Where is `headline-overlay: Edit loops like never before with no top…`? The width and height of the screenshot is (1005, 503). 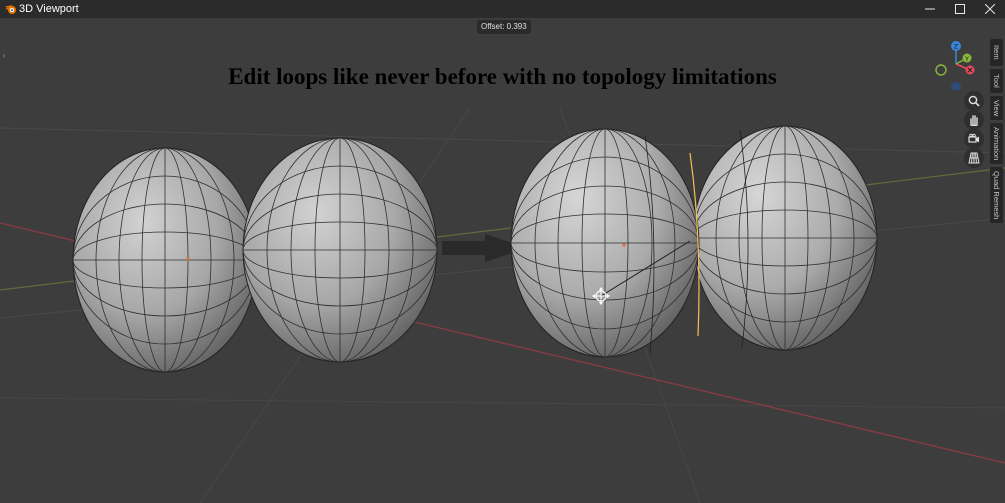
headline-overlay: Edit loops like never before with no top… is located at coordinates (502, 76).